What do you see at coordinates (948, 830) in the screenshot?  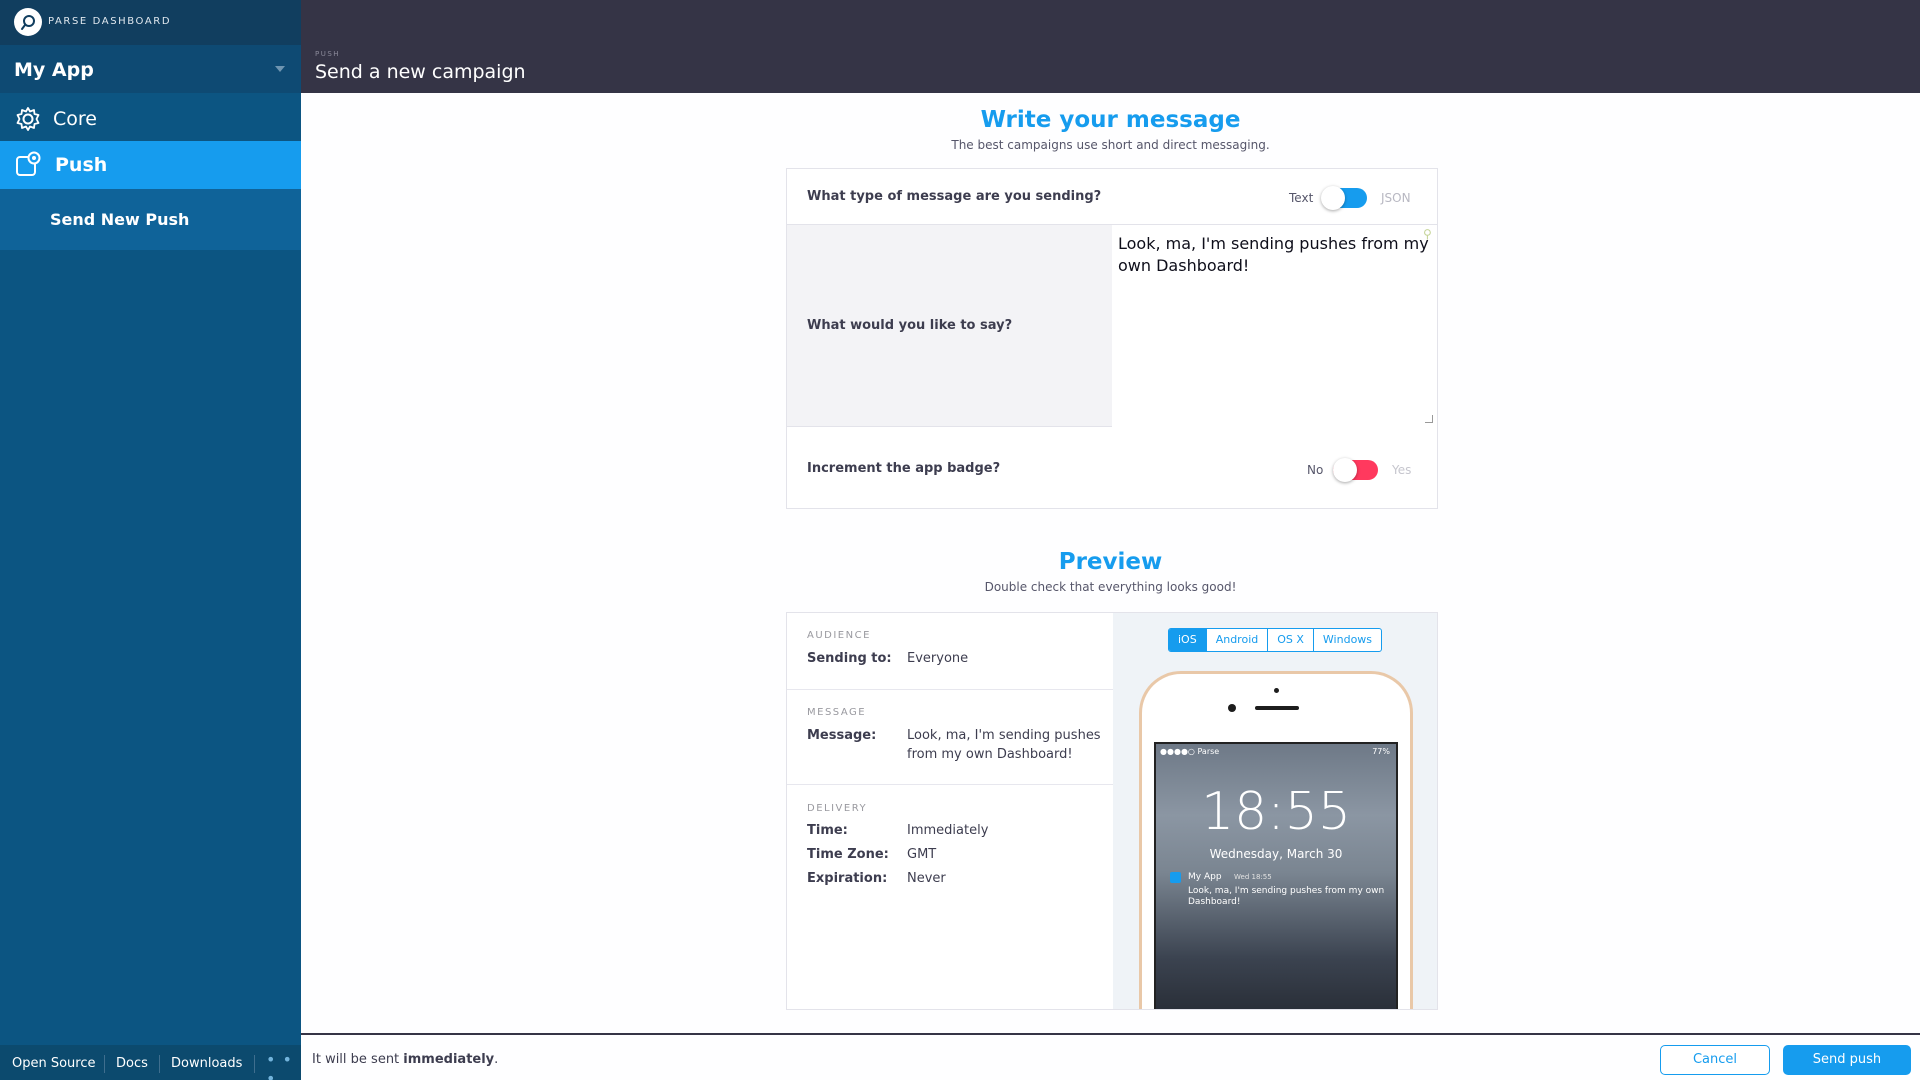 I see `time-value: Immediately` at bounding box center [948, 830].